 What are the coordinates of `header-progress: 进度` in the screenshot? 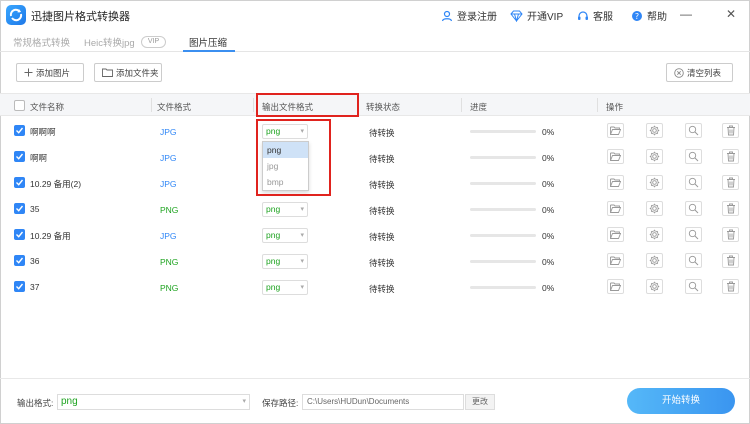 It's located at (479, 107).